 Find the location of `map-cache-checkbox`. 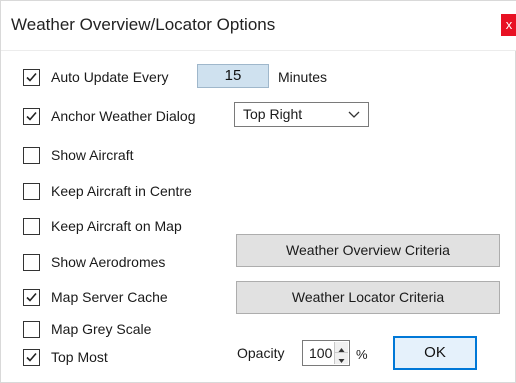

map-cache-checkbox is located at coordinates (31, 297).